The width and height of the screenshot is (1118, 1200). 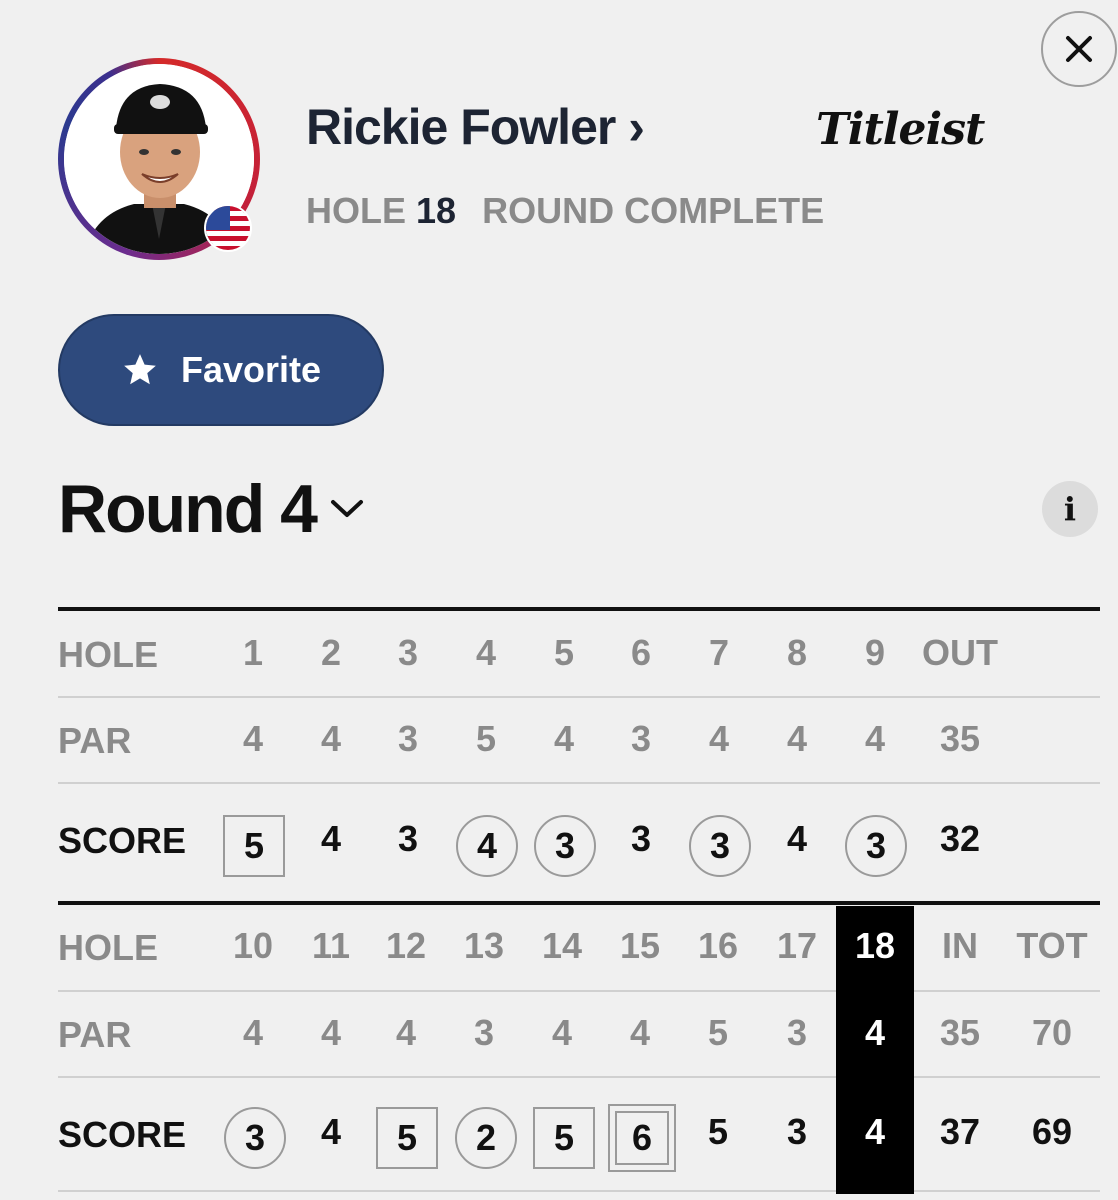 What do you see at coordinates (408, 652) in the screenshot?
I see `hole-cell: 3` at bounding box center [408, 652].